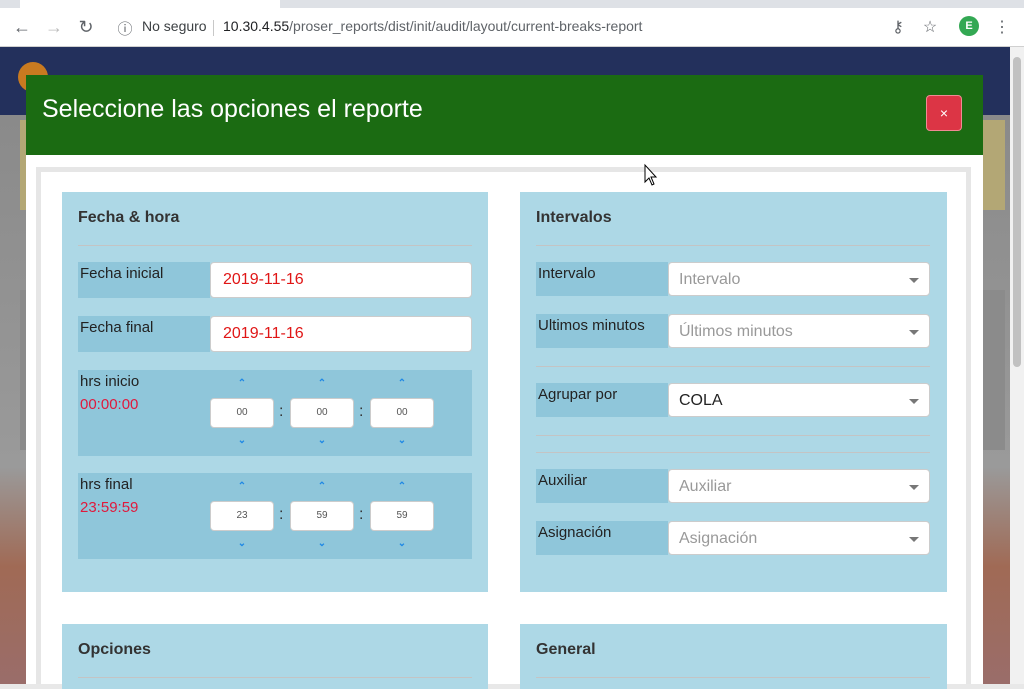 This screenshot has width=1024, height=689. I want to click on ultimos-minutos-placeholder: Últimos minutos, so click(736, 331).